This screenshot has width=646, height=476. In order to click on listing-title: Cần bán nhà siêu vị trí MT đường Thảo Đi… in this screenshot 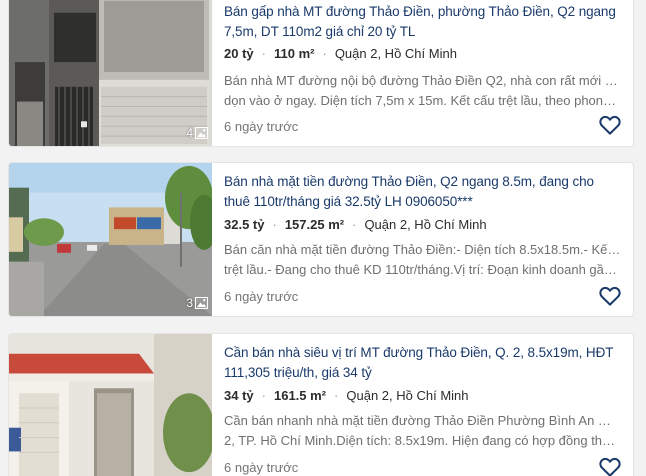, I will do `click(422, 363)`.